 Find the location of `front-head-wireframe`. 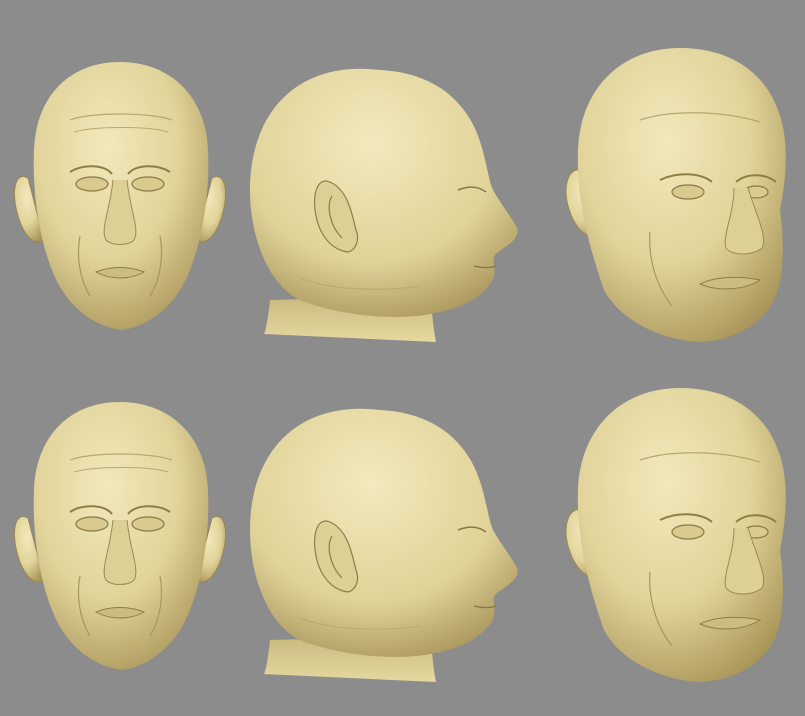

front-head-wireframe is located at coordinates (120, 536).